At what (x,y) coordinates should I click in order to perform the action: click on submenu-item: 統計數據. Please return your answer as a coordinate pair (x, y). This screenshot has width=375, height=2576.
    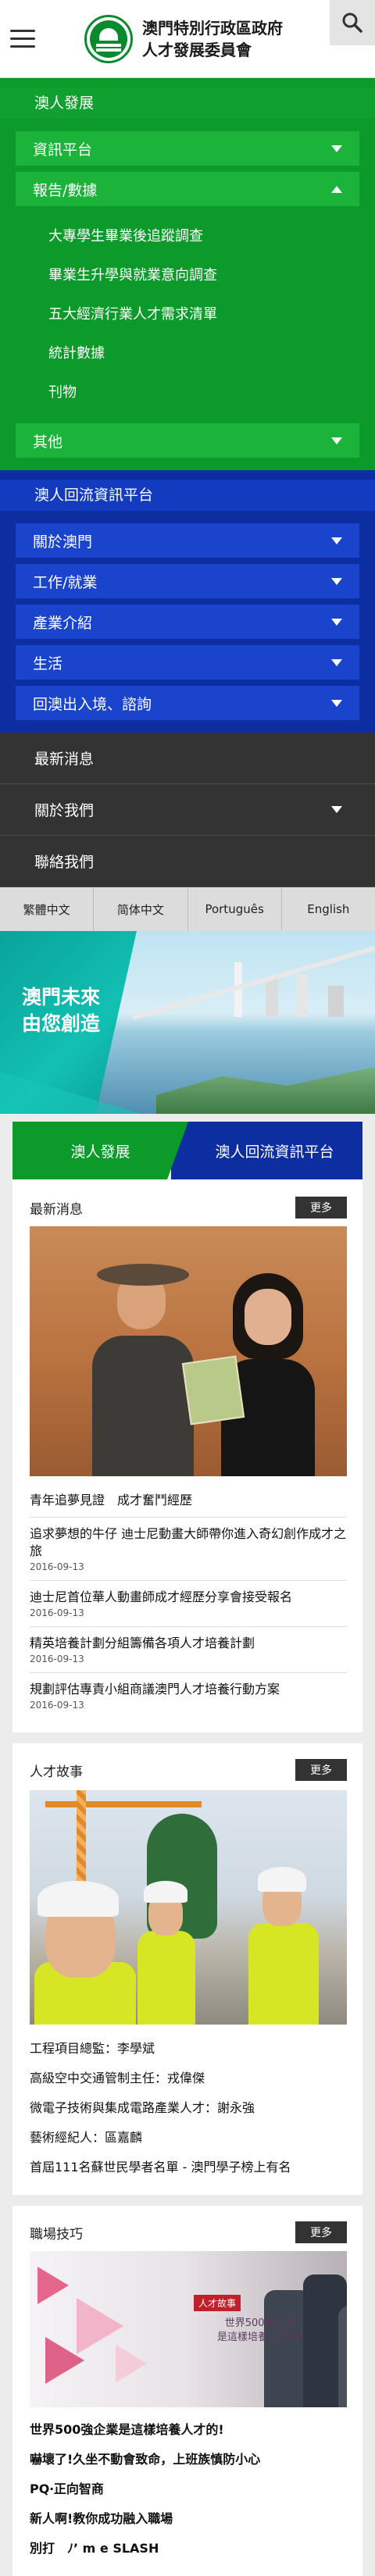
    Looking at the image, I should click on (212, 353).